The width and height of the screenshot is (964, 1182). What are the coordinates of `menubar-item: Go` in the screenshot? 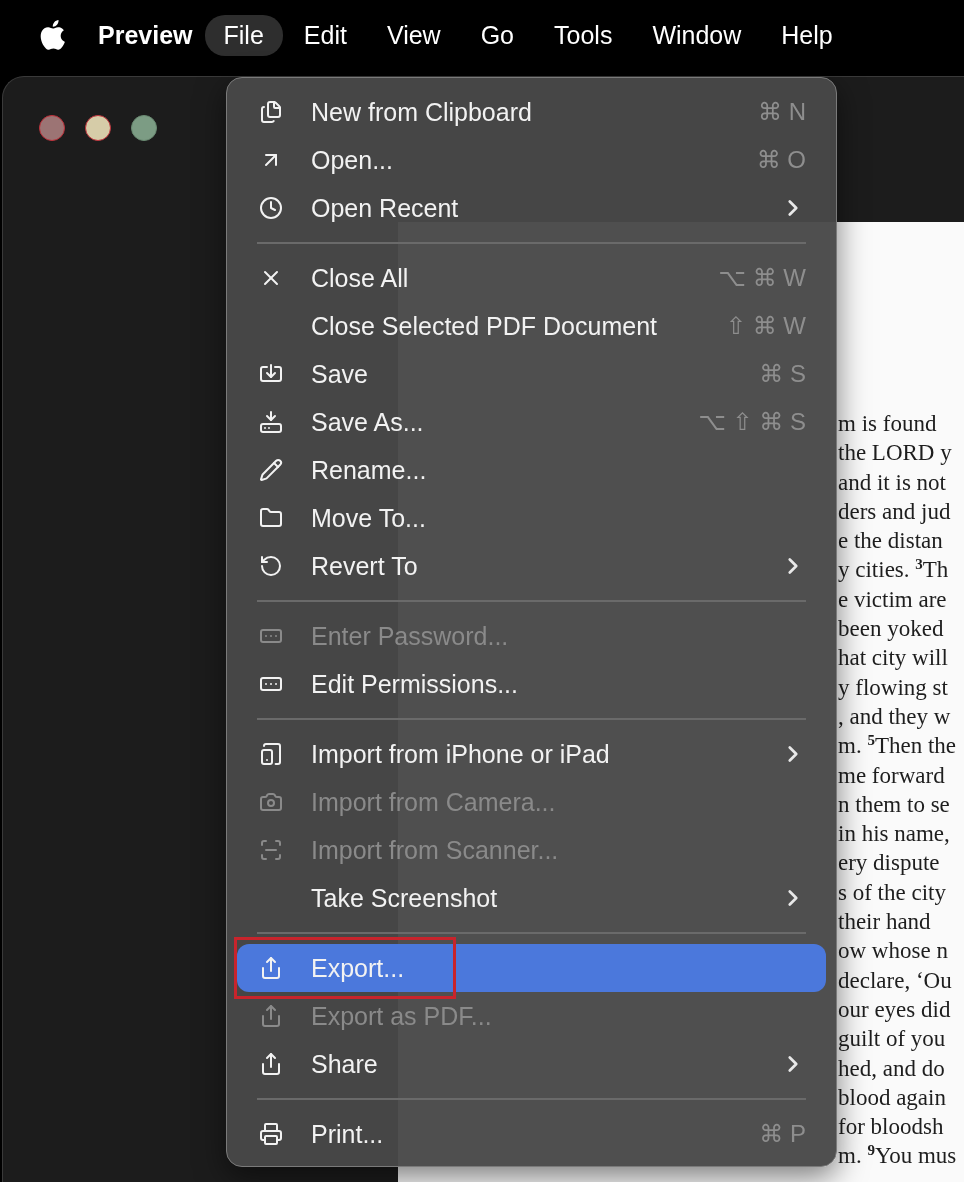 It's located at (497, 35).